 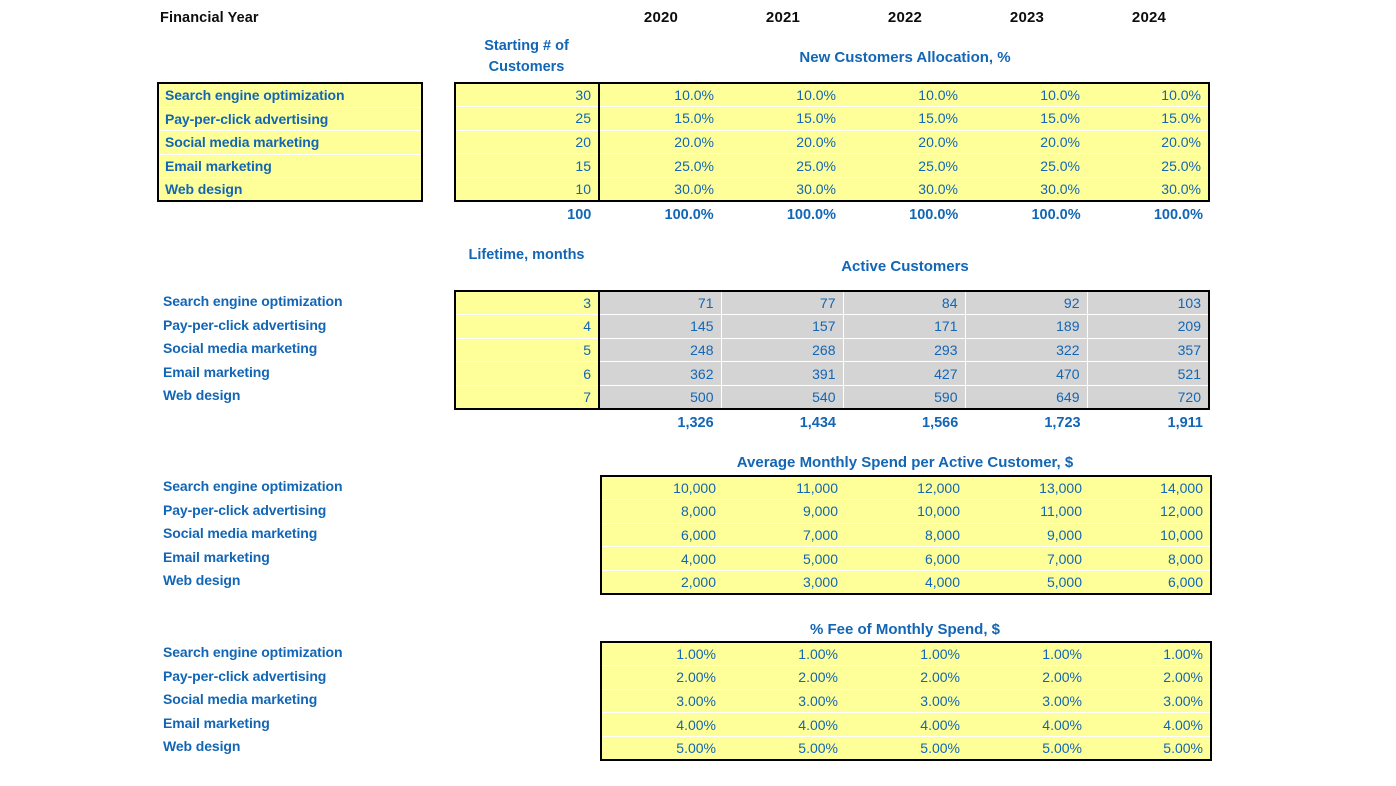 I want to click on table-row: 1.00% 1.00% 1.00% 1.00% 1.00%, so click(x=906, y=654).